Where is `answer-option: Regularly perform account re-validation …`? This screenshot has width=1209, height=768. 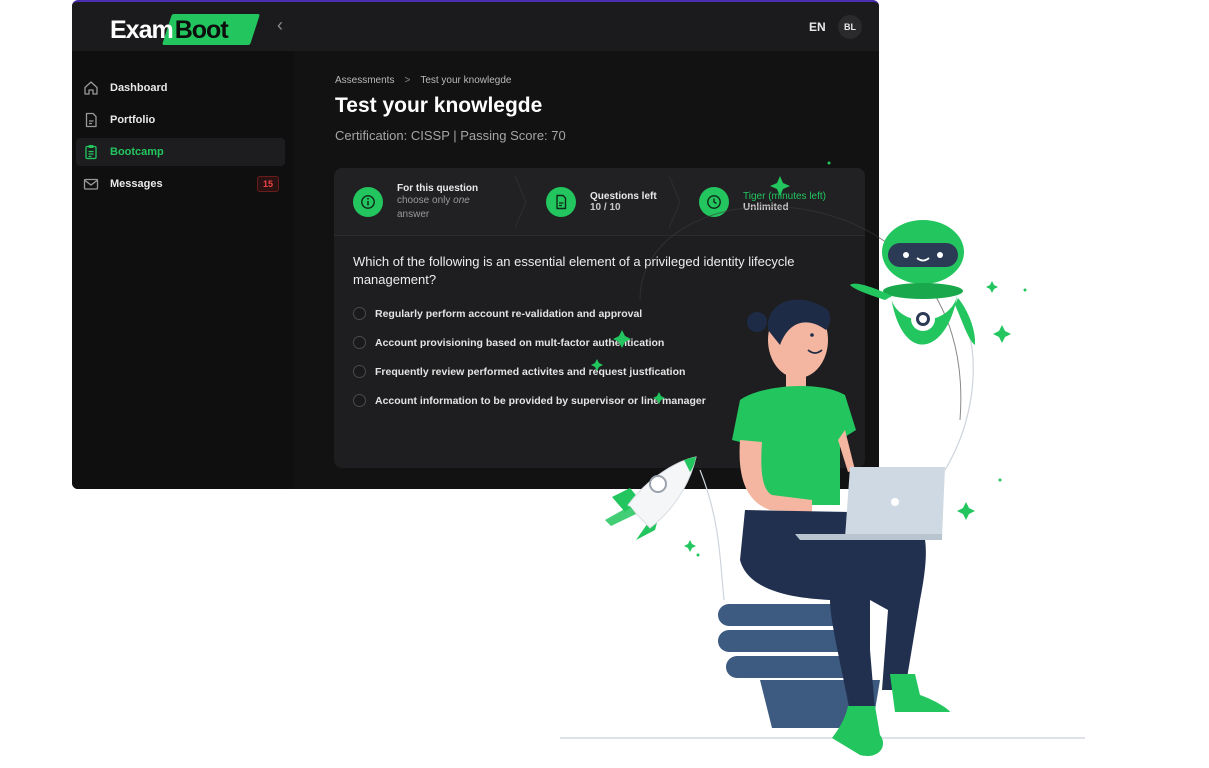 answer-option: Regularly perform account re-validation … is located at coordinates (497, 313).